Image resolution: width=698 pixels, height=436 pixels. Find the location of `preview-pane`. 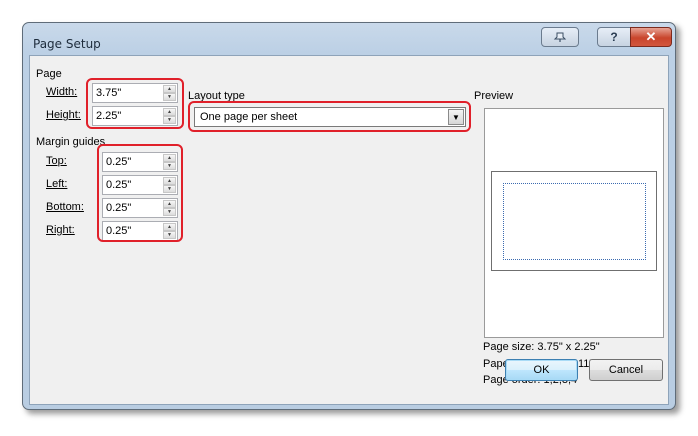

preview-pane is located at coordinates (574, 223).